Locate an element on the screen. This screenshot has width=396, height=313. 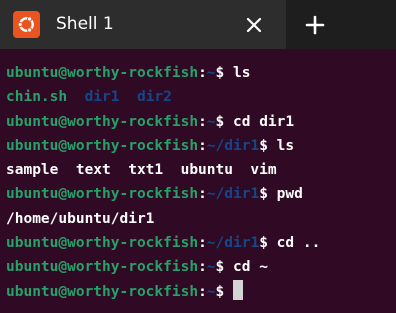
terminal-line: sample text txt1 ubuntu vim is located at coordinates (198, 170).